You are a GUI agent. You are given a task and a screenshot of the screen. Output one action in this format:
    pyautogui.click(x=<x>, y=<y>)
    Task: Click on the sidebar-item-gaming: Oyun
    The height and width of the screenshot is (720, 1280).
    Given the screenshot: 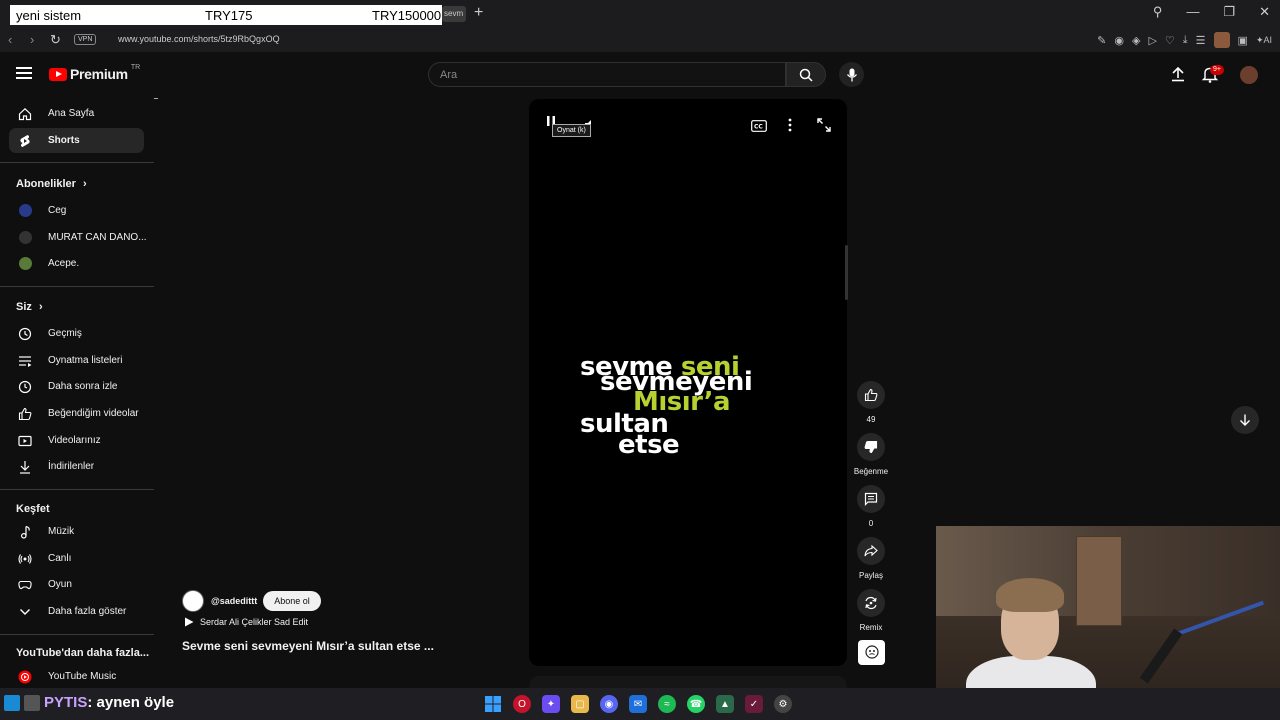 What is the action you would take?
    pyautogui.click(x=76, y=584)
    